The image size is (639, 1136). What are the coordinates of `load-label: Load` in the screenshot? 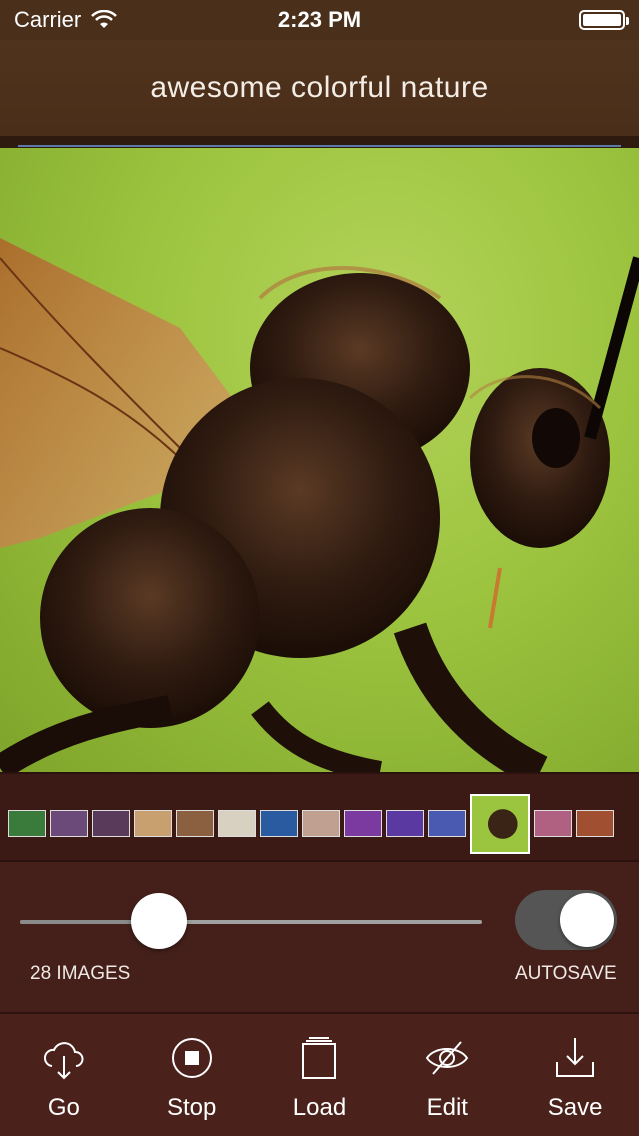 It's located at (319, 1107).